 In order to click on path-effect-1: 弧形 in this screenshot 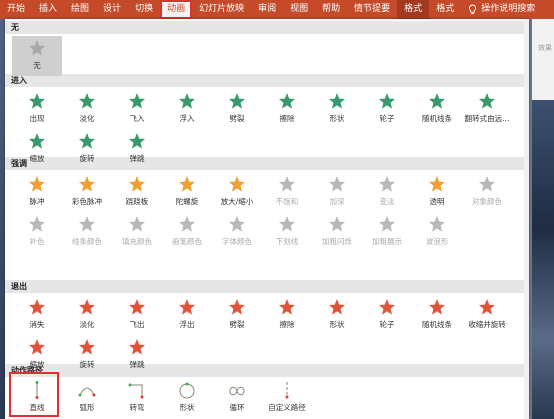, I will do `click(87, 398)`.